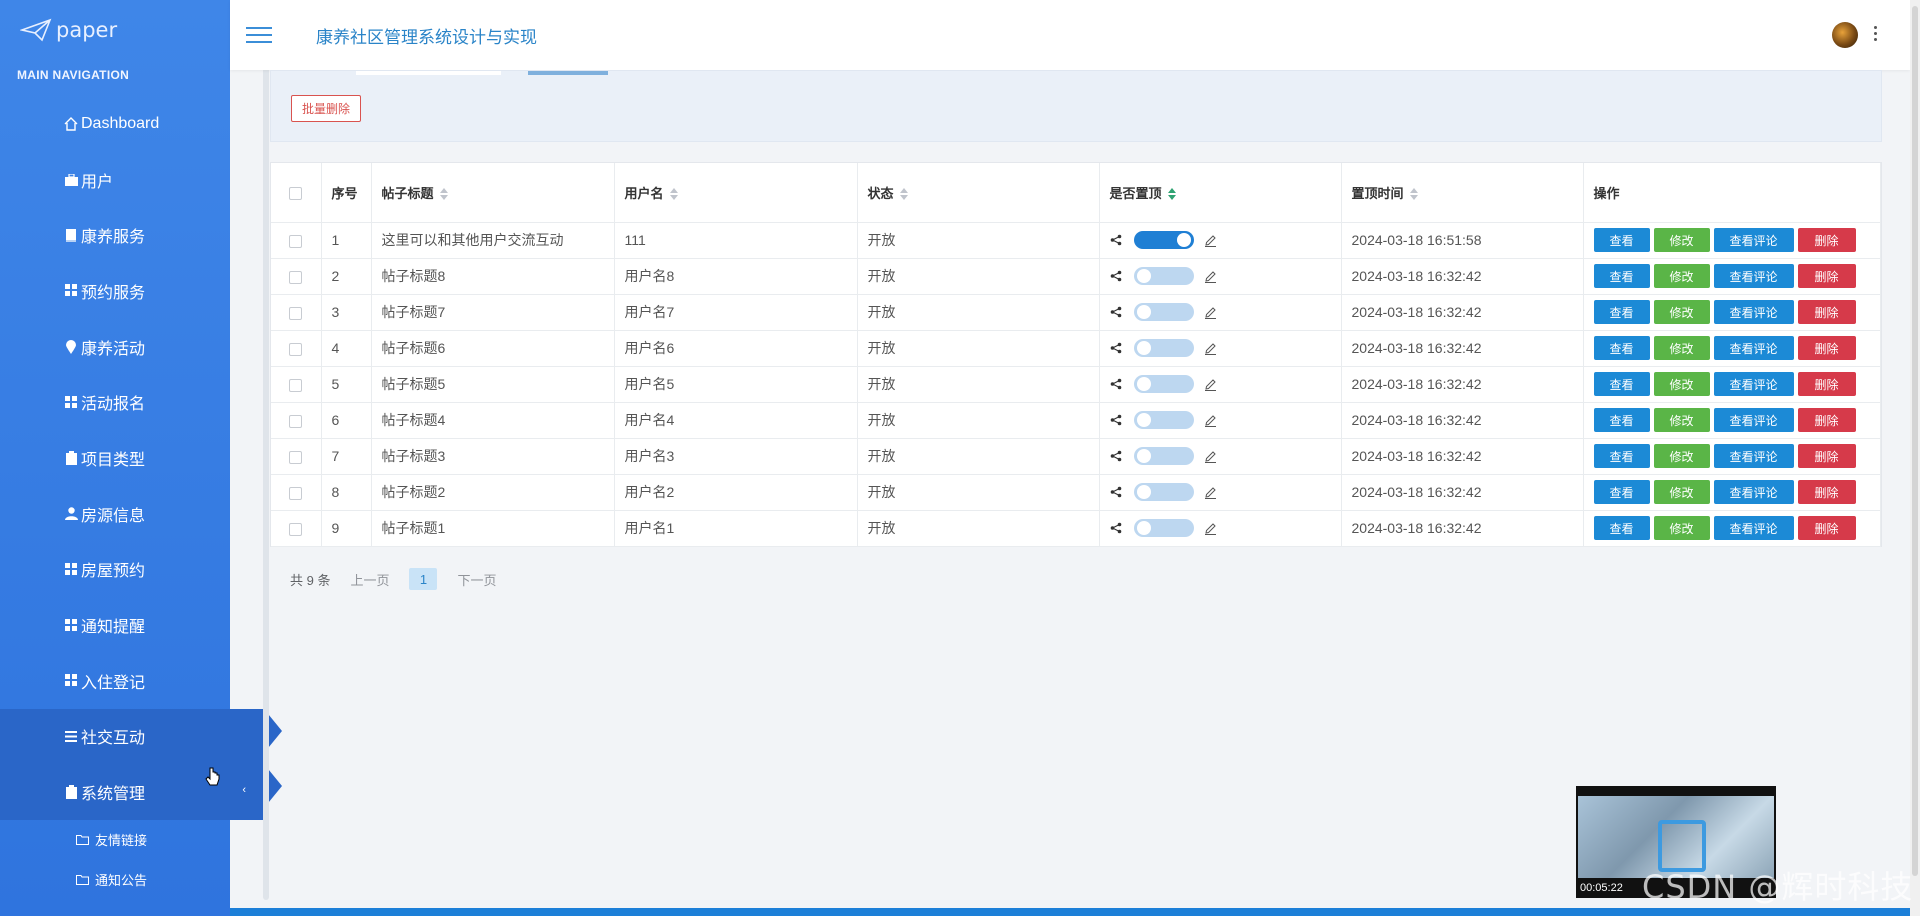 The width and height of the screenshot is (1920, 916). Describe the element at coordinates (141, 736) in the screenshot. I see `sidebar-item-menu-11: 社交互动` at that location.